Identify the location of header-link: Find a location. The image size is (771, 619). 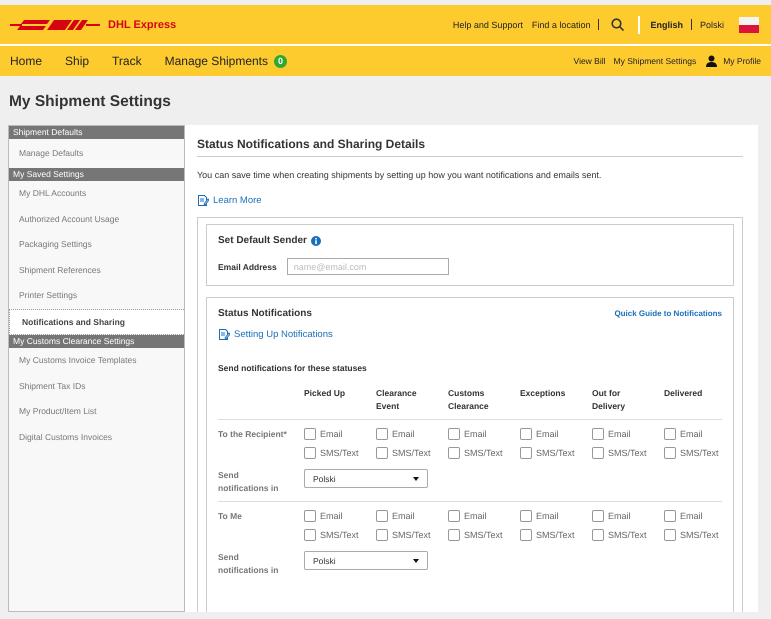
(561, 25).